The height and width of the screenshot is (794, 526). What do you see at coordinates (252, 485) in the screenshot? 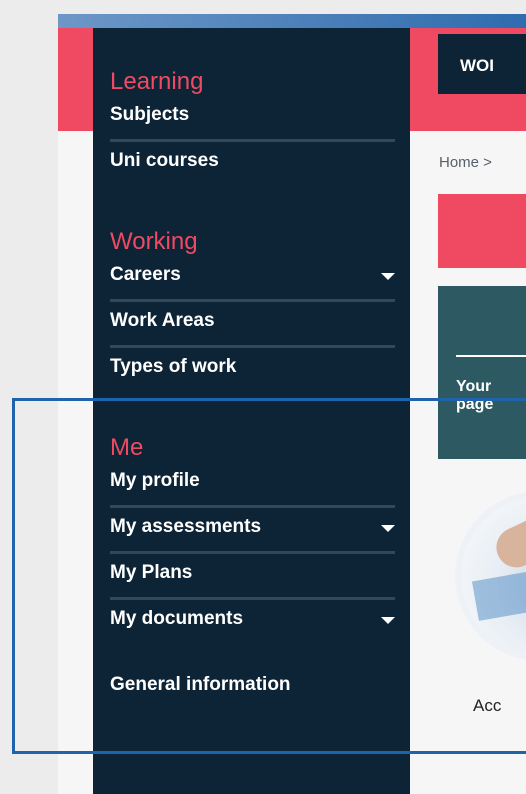
I see `sidebar-item-my-profile: My profile` at bounding box center [252, 485].